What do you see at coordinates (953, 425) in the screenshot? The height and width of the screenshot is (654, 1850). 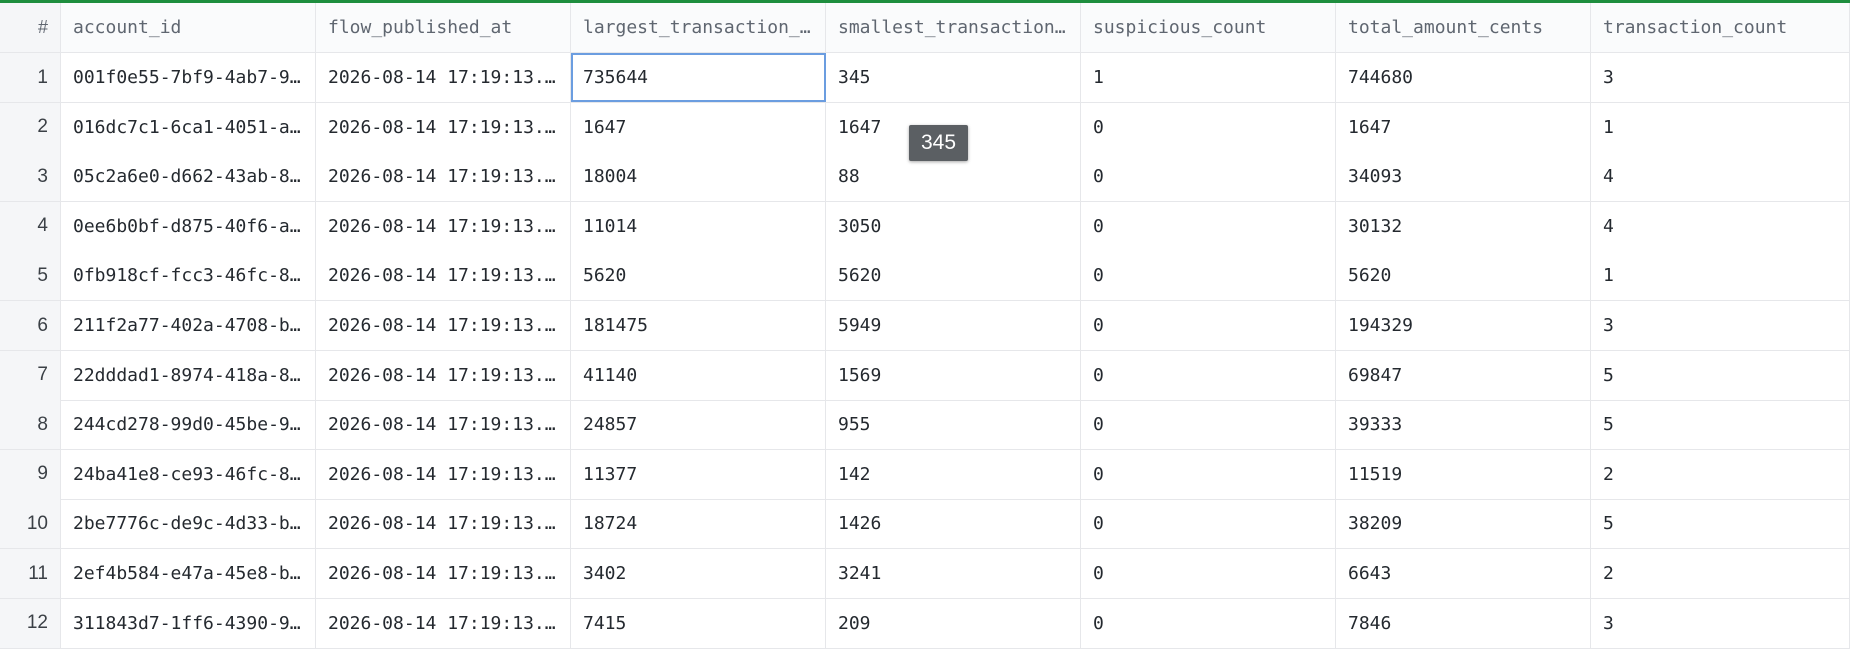 I see `cell-smallest-transaction: 955` at bounding box center [953, 425].